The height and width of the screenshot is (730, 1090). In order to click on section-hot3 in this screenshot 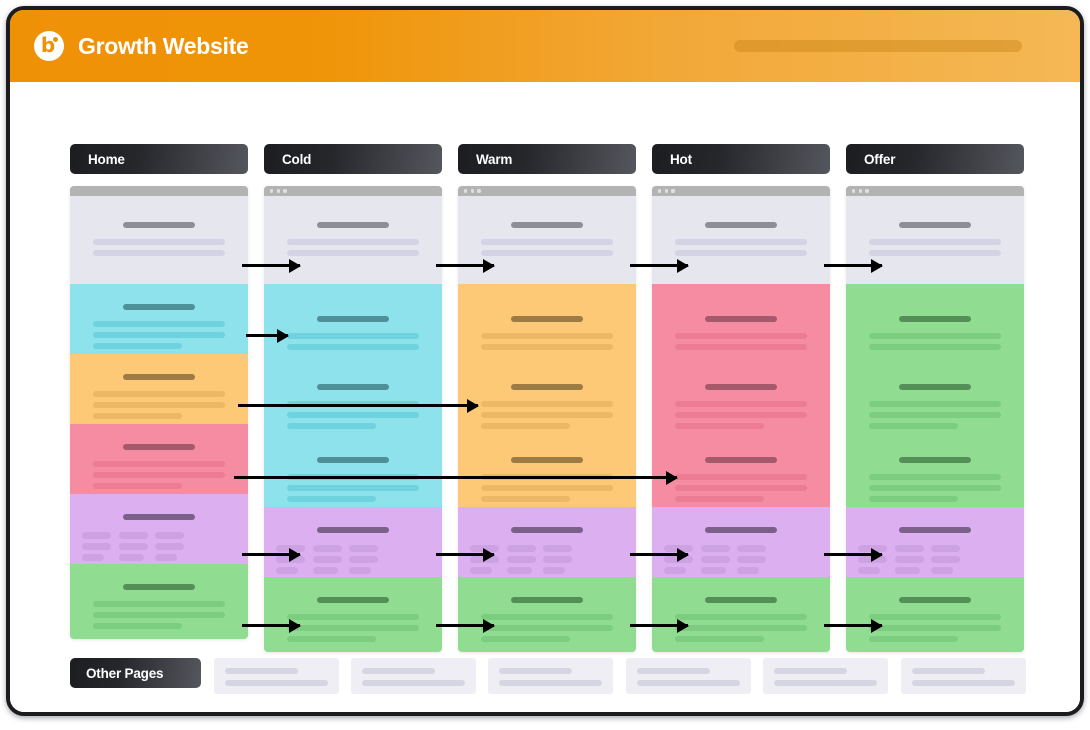, I will do `click(741, 472)`.